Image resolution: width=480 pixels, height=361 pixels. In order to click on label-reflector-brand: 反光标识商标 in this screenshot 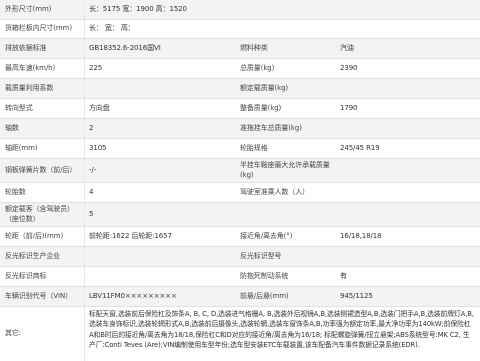, I will do `click(26, 275)`.